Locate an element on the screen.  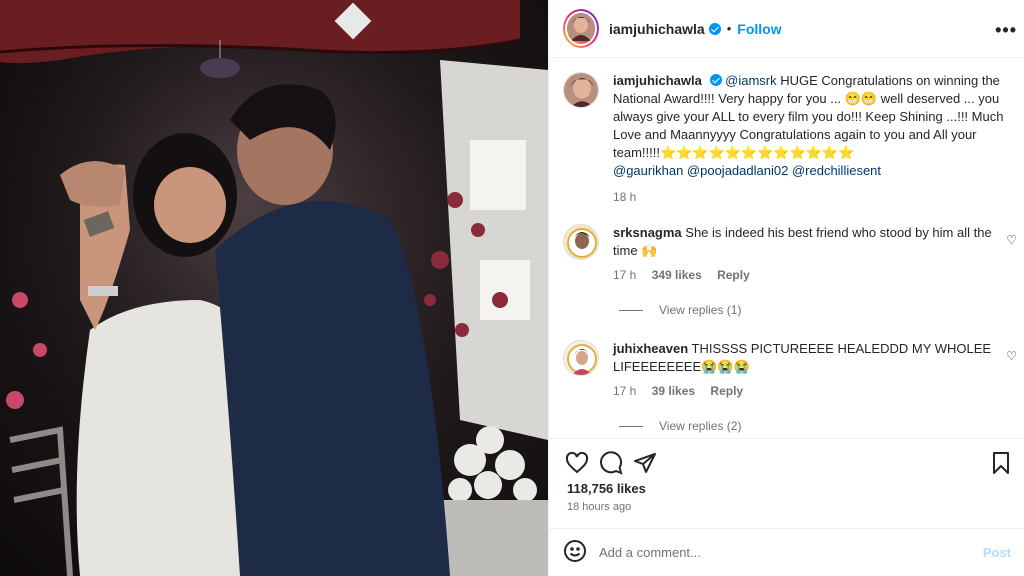
caption-avatar is located at coordinates (581, 139).